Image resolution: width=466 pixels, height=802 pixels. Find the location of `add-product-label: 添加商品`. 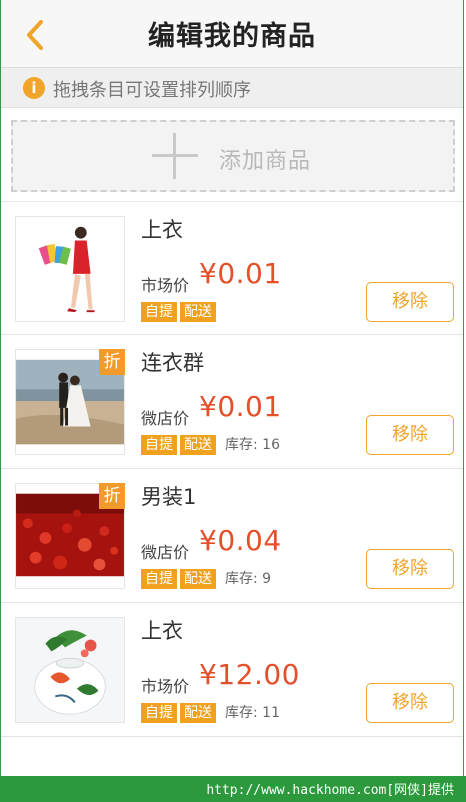

add-product-label: 添加商品 is located at coordinates (265, 161).